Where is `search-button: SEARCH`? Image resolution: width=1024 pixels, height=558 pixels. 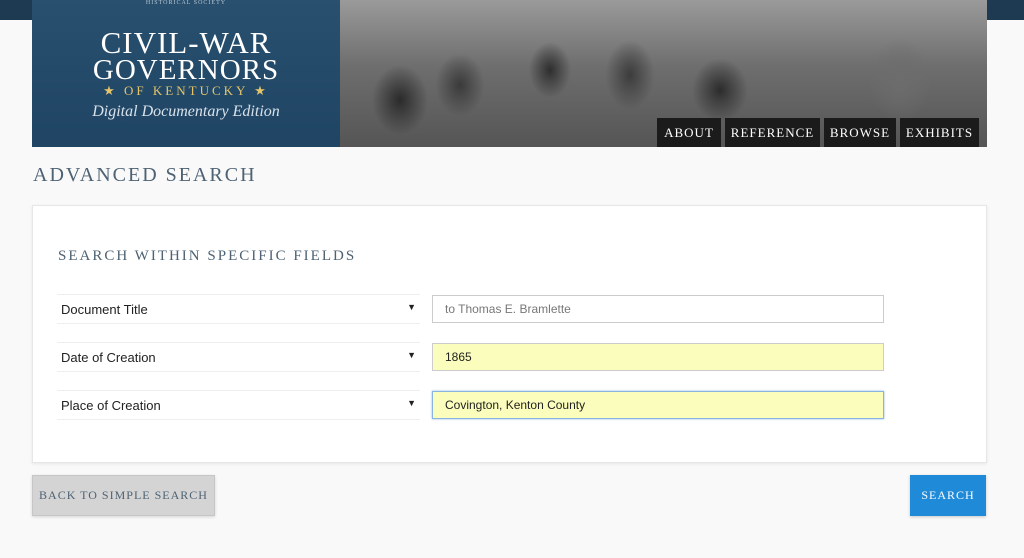
search-button: SEARCH is located at coordinates (948, 495).